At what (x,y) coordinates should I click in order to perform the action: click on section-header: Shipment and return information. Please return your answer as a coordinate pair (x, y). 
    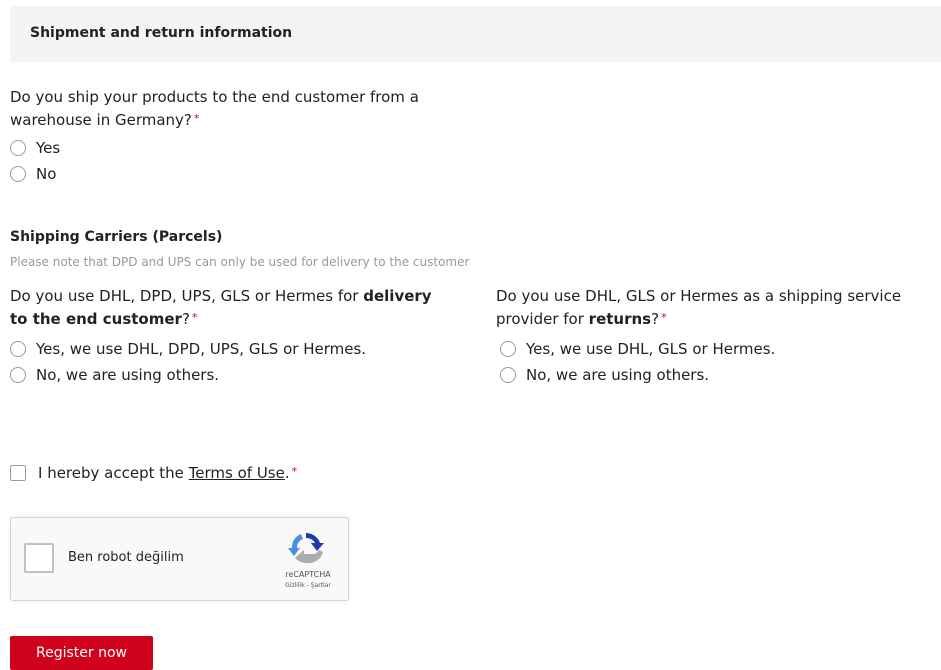
    Looking at the image, I should click on (475, 34).